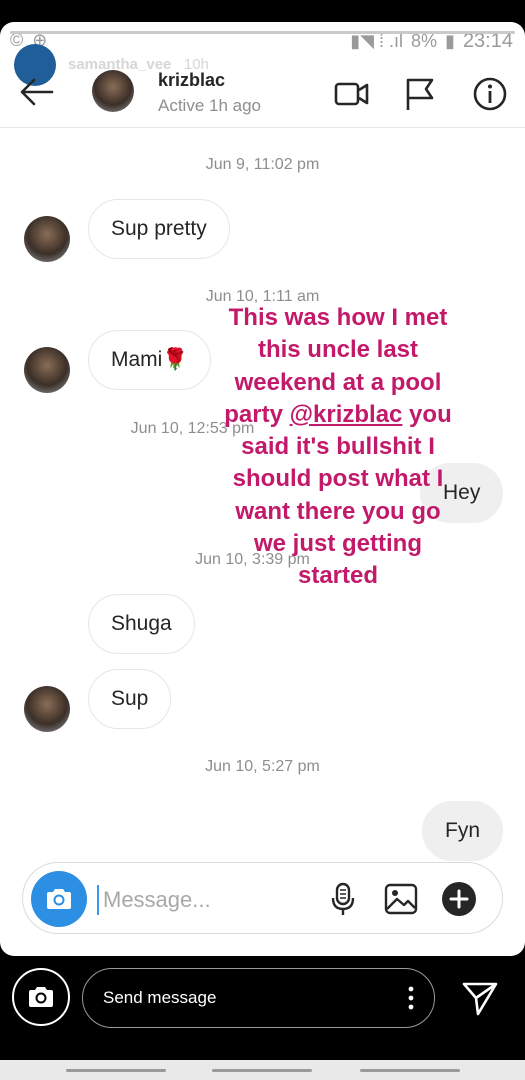 This screenshot has height=1080, width=525. I want to click on battery-percent: 8%, so click(424, 41).